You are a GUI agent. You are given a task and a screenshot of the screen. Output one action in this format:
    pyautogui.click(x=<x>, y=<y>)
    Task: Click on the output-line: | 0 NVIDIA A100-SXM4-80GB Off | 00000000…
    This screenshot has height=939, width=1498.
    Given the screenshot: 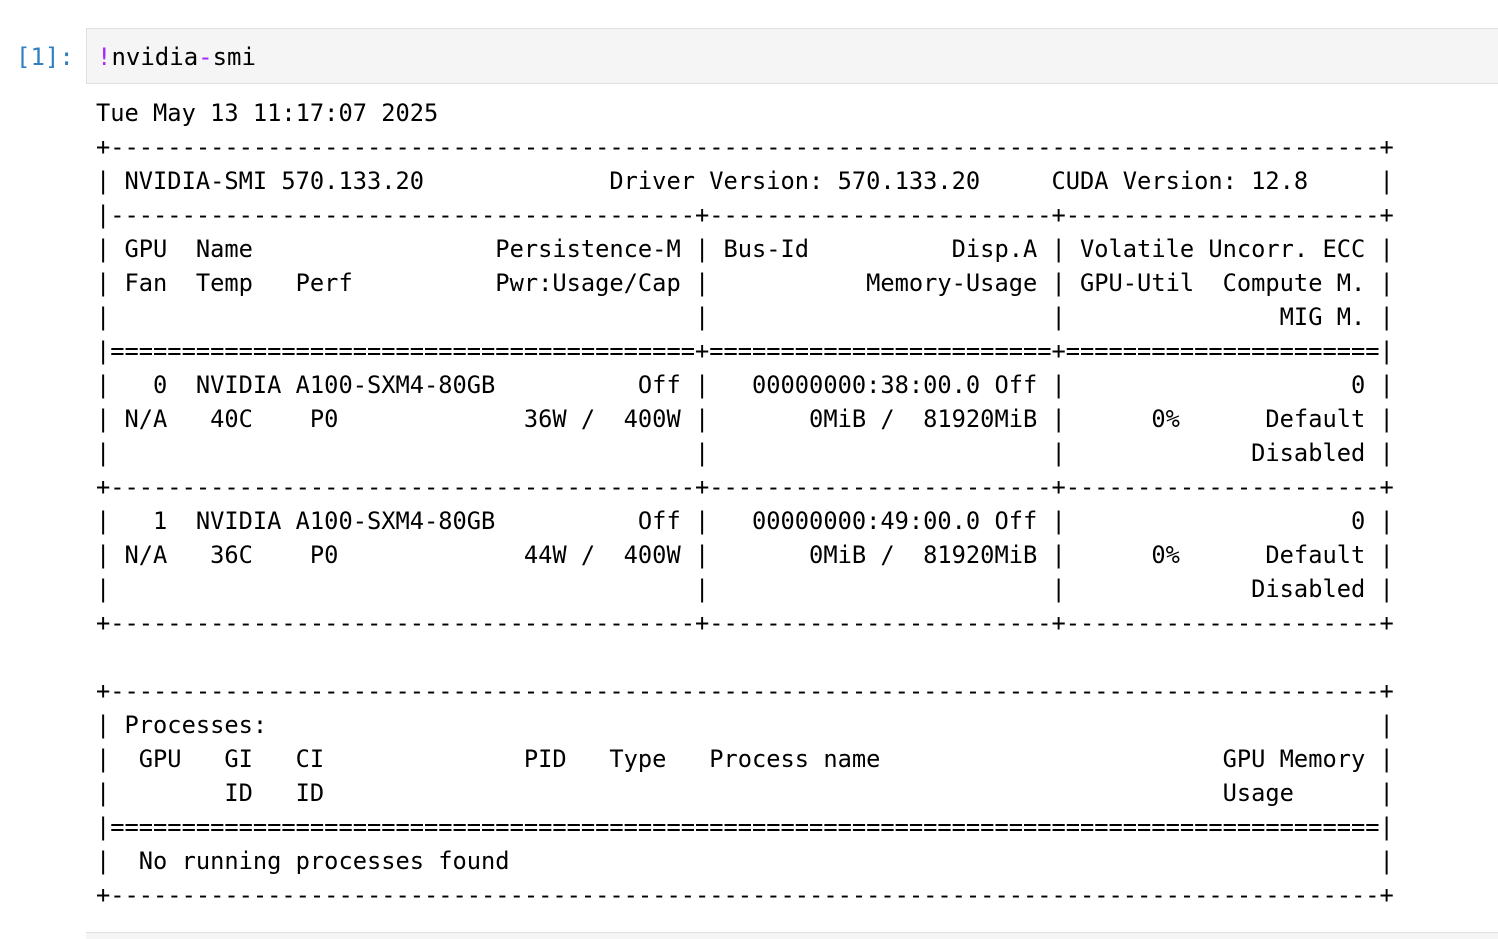 What is the action you would take?
    pyautogui.click(x=745, y=385)
    